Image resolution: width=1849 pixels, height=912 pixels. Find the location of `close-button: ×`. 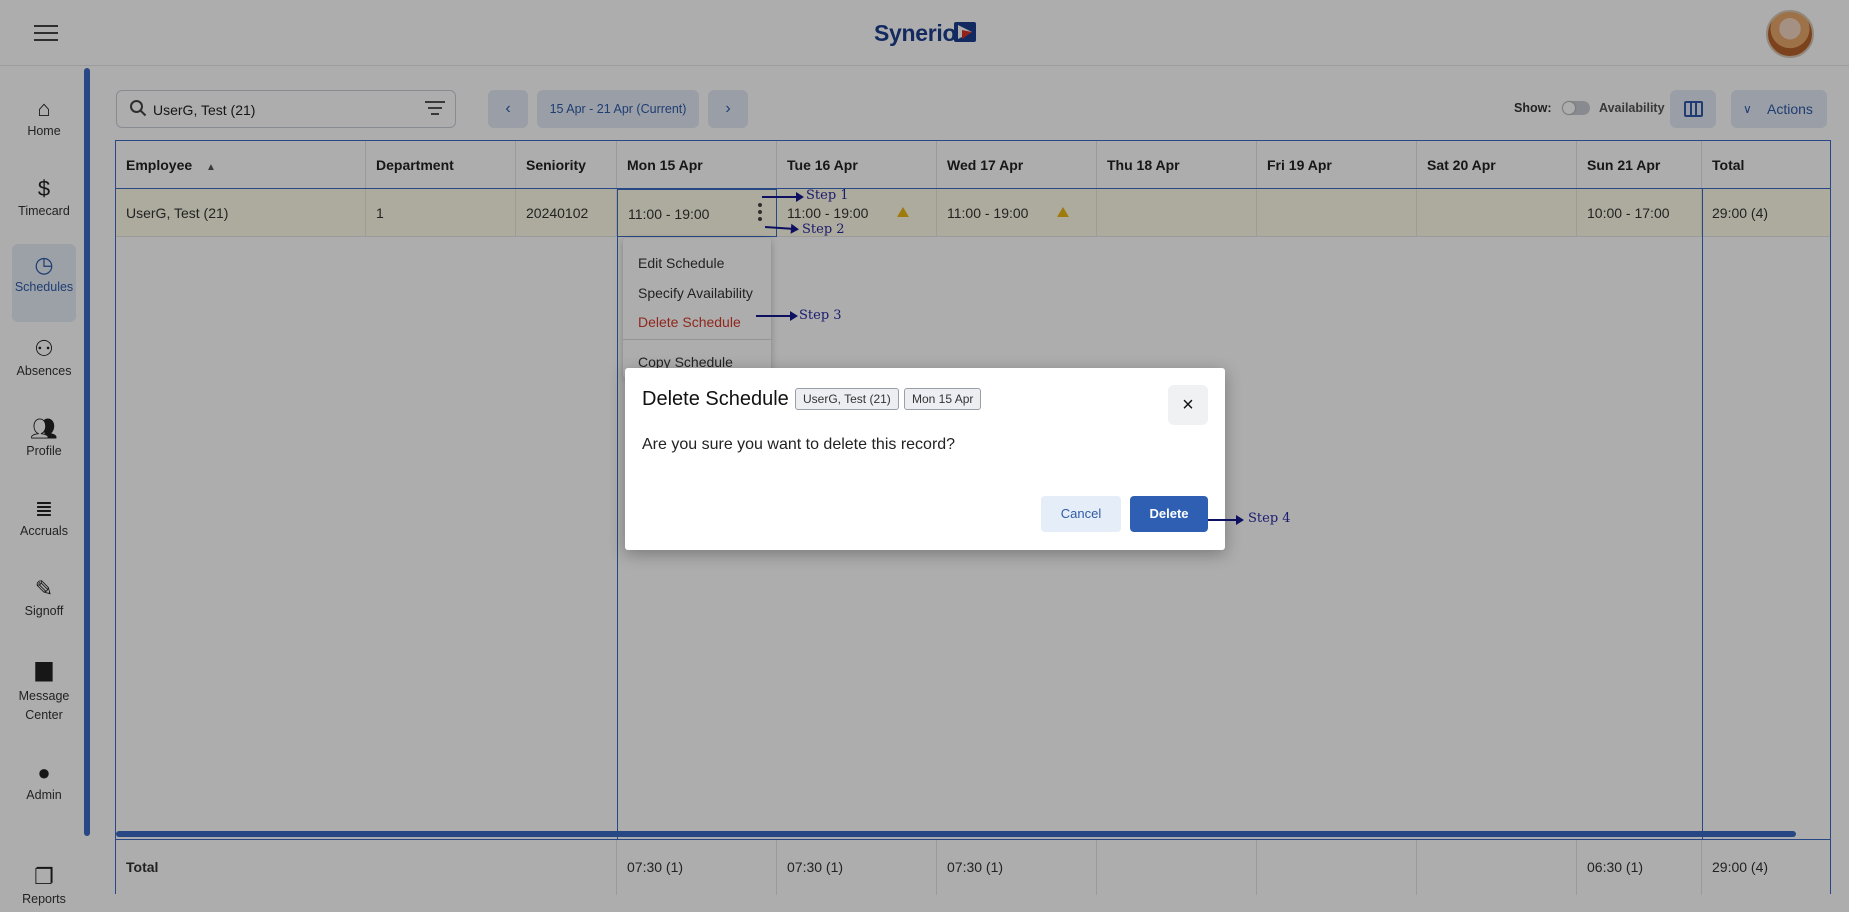

close-button: × is located at coordinates (1188, 405).